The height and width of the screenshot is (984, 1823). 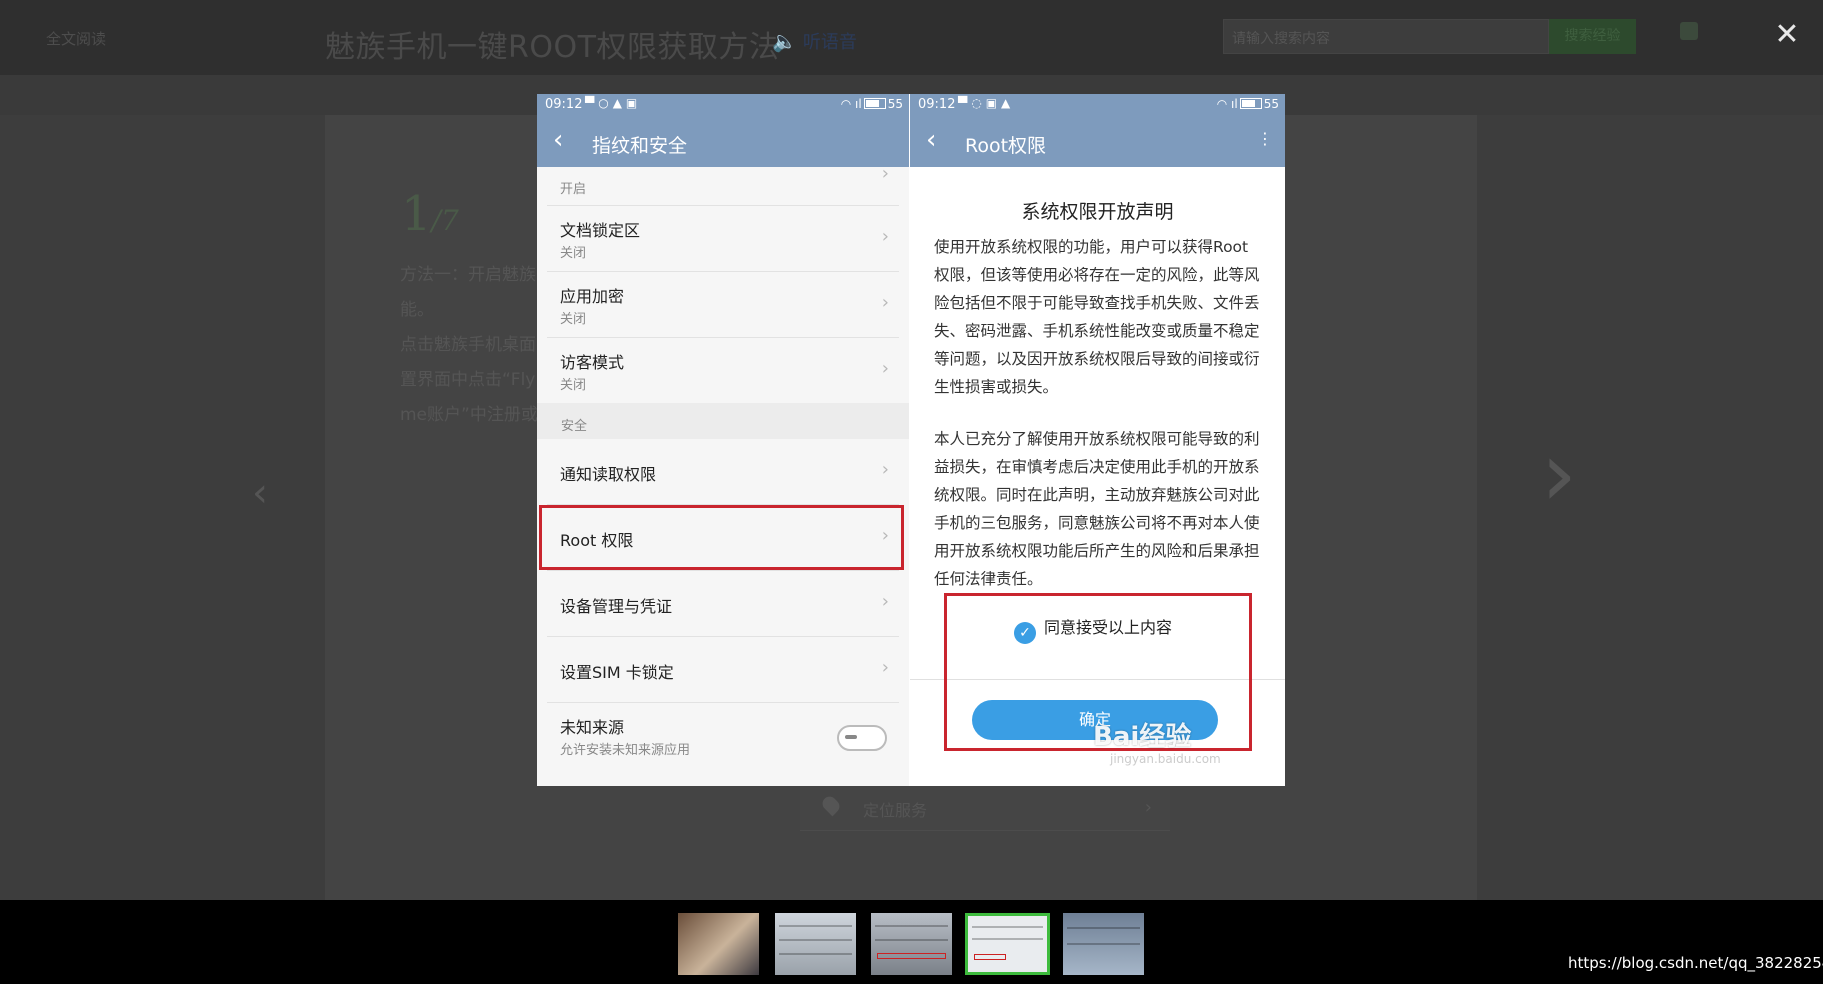 I want to click on status-bar: 09:12 ▀◌▣▲ ◠ ıl 55, so click(x=1097, y=105).